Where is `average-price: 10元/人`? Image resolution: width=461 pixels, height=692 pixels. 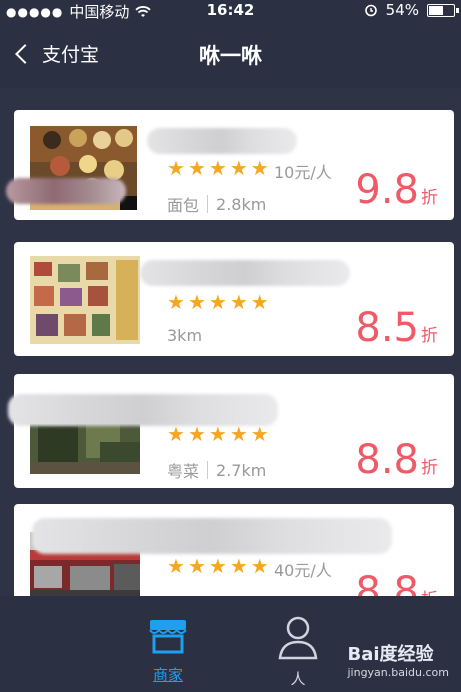 average-price: 10元/人 is located at coordinates (303, 172).